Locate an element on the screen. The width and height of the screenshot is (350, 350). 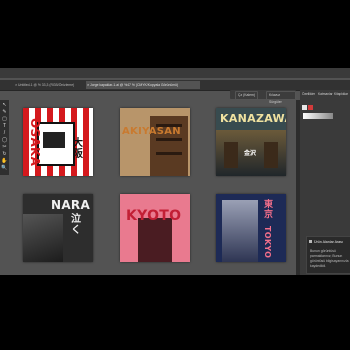
pagoda-photo is located at coordinates (155, 240).